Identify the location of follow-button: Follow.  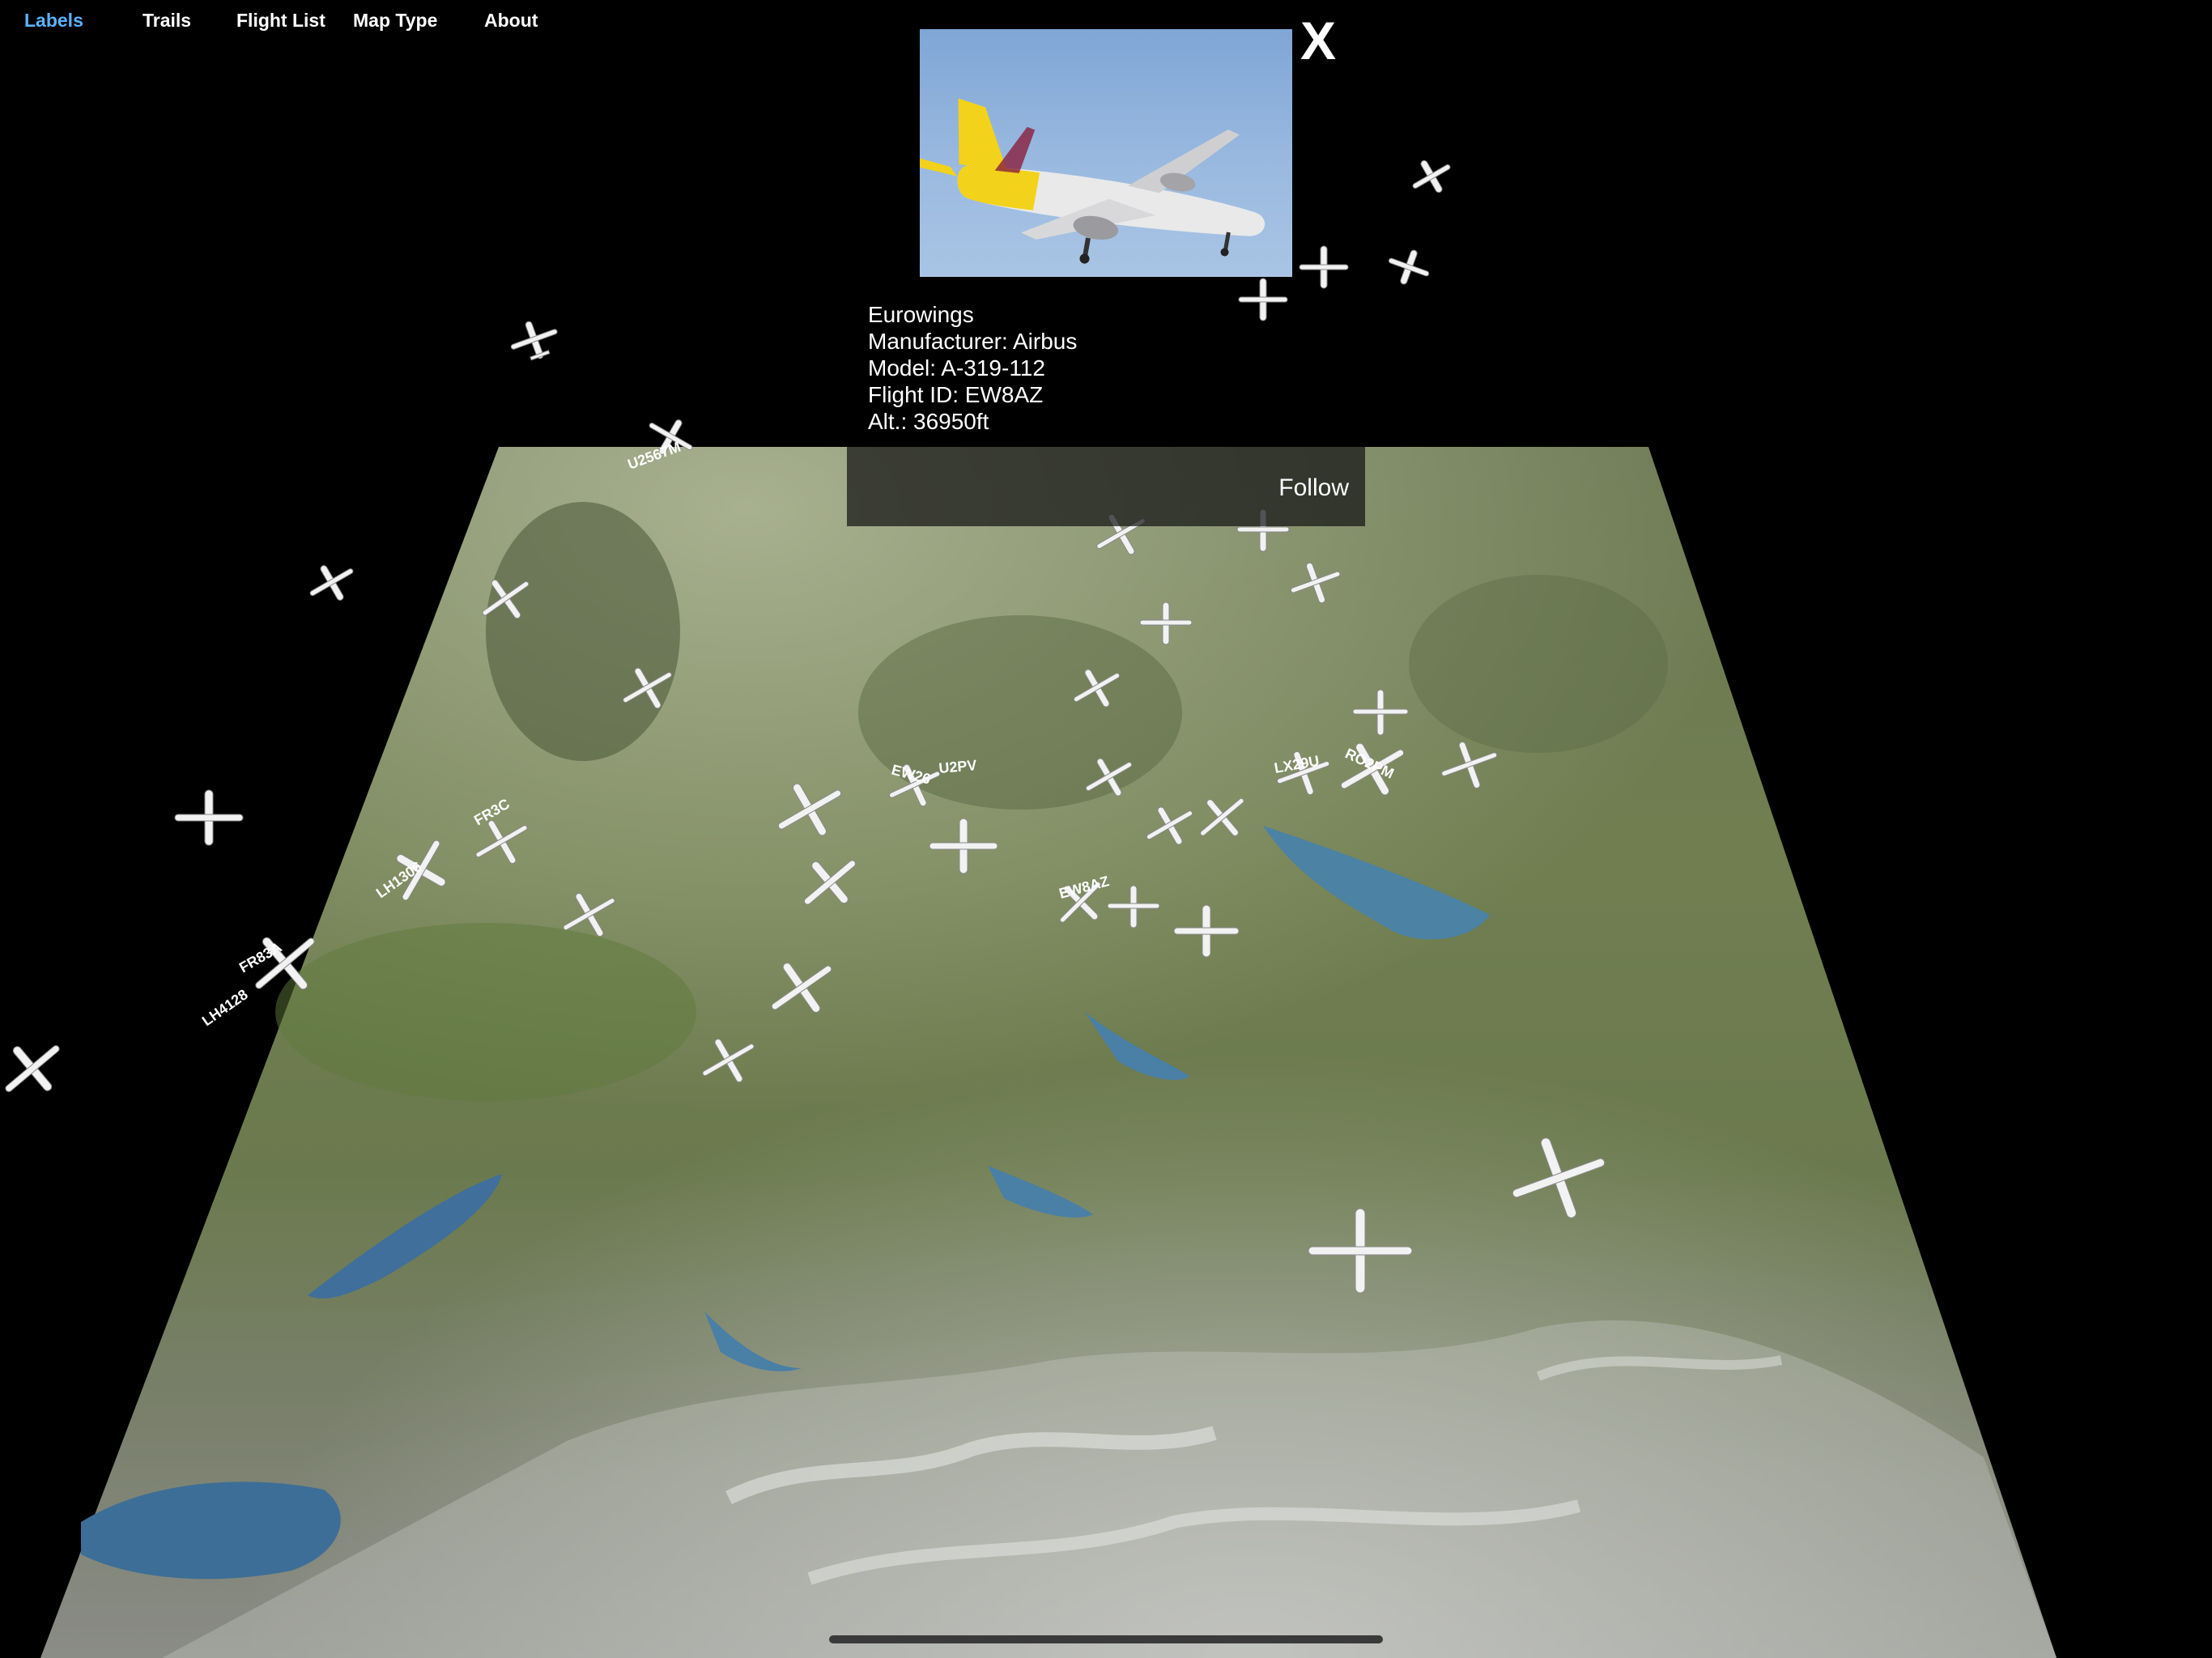
(1314, 488).